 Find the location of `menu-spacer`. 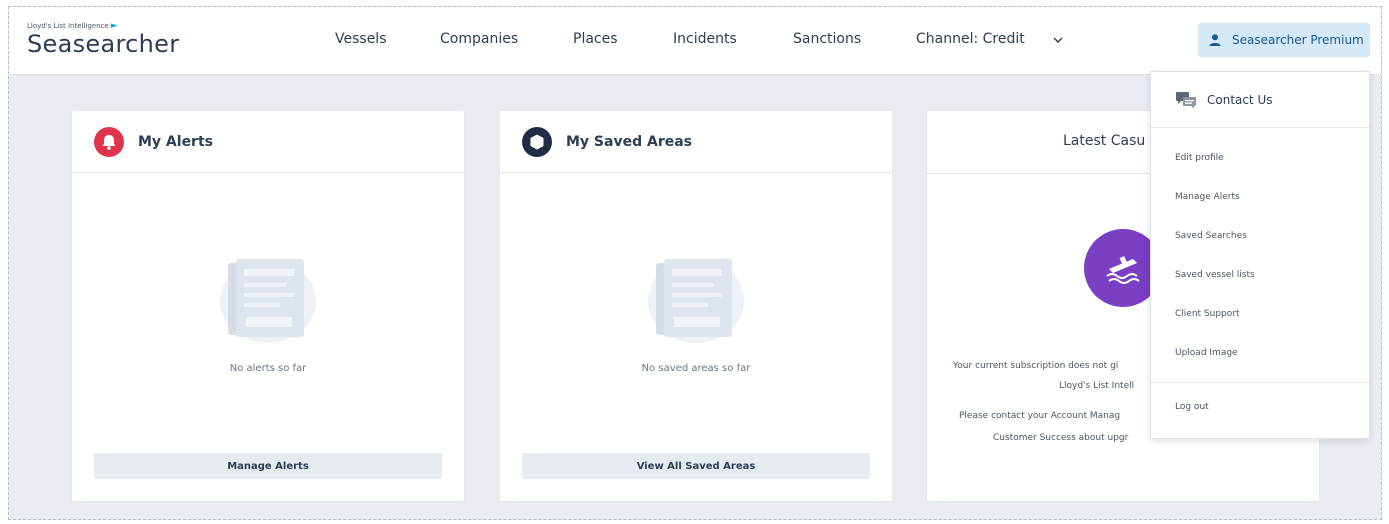

menu-spacer is located at coordinates (1260, 133).